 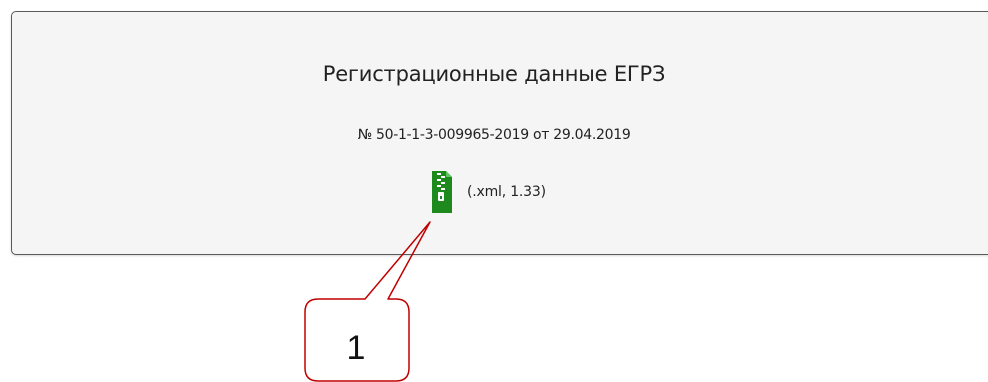 What do you see at coordinates (442, 192) in the screenshot?
I see `zip-file-icon` at bounding box center [442, 192].